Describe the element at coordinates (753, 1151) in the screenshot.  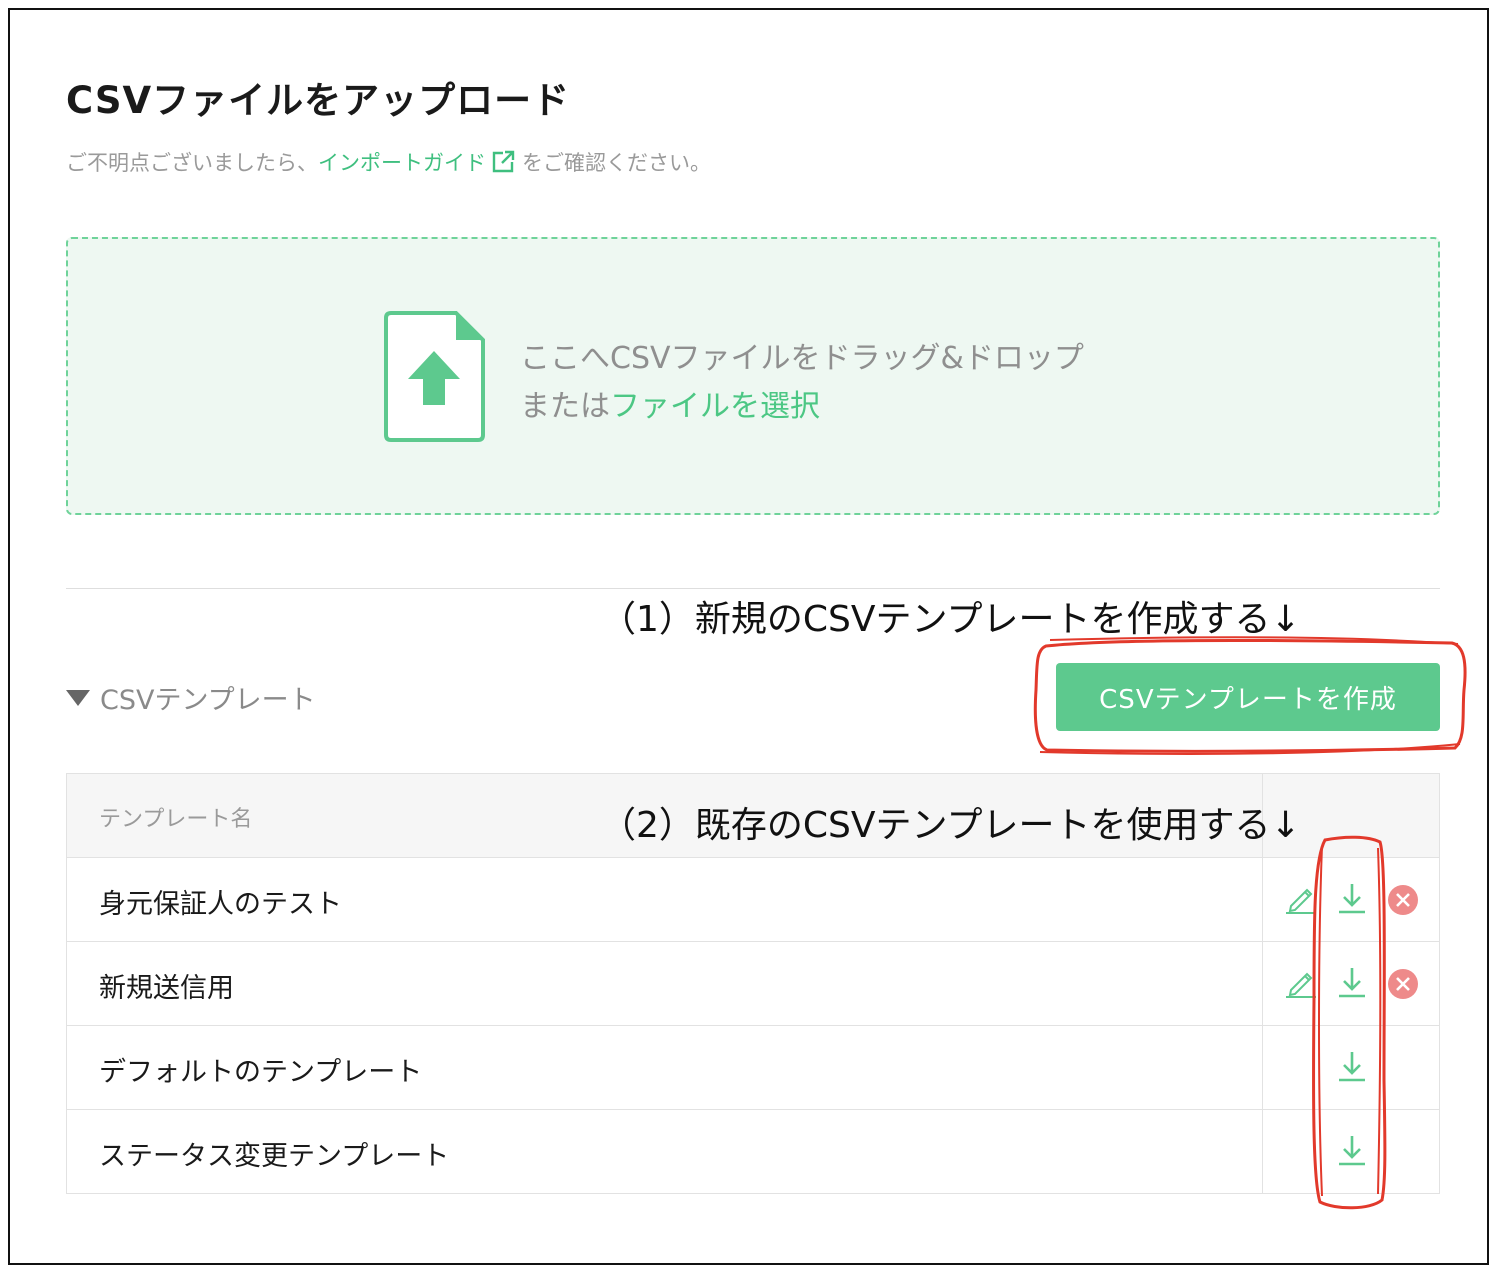
I see `table-row: ステータス変更テンプレート` at that location.